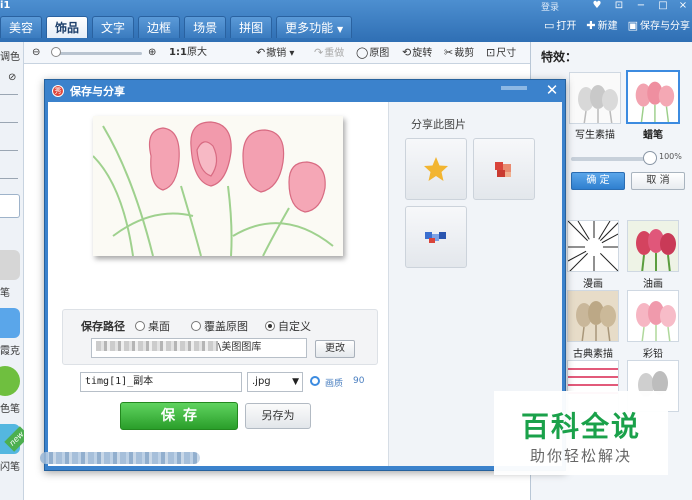 The image size is (692, 500). I want to click on share-star-button, so click(436, 169).